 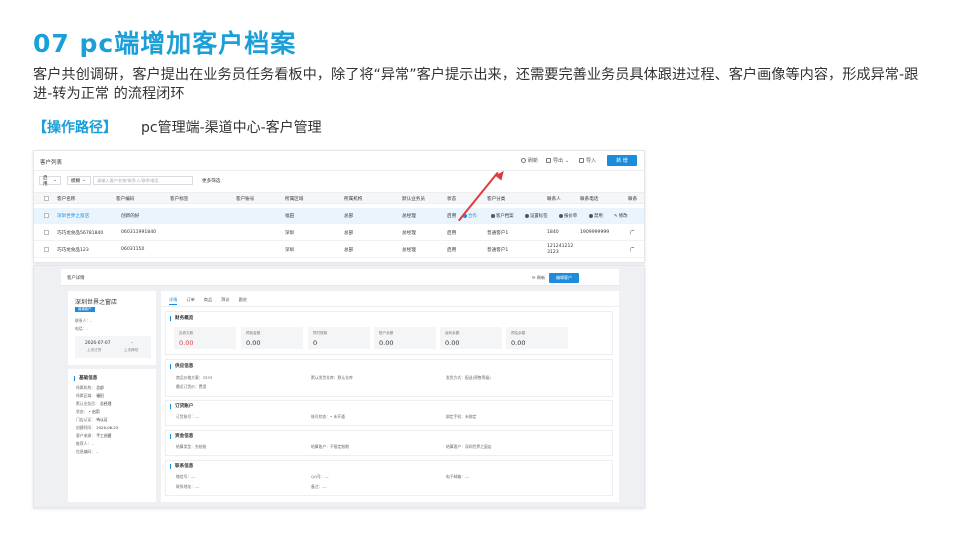 I want to click on finance-box: 预估余额 0.00, so click(x=537, y=338).